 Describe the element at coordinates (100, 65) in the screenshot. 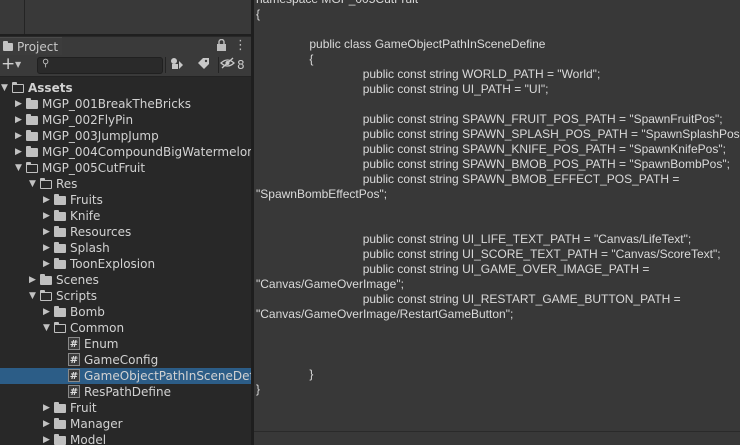

I see `search-input: ⚲` at that location.